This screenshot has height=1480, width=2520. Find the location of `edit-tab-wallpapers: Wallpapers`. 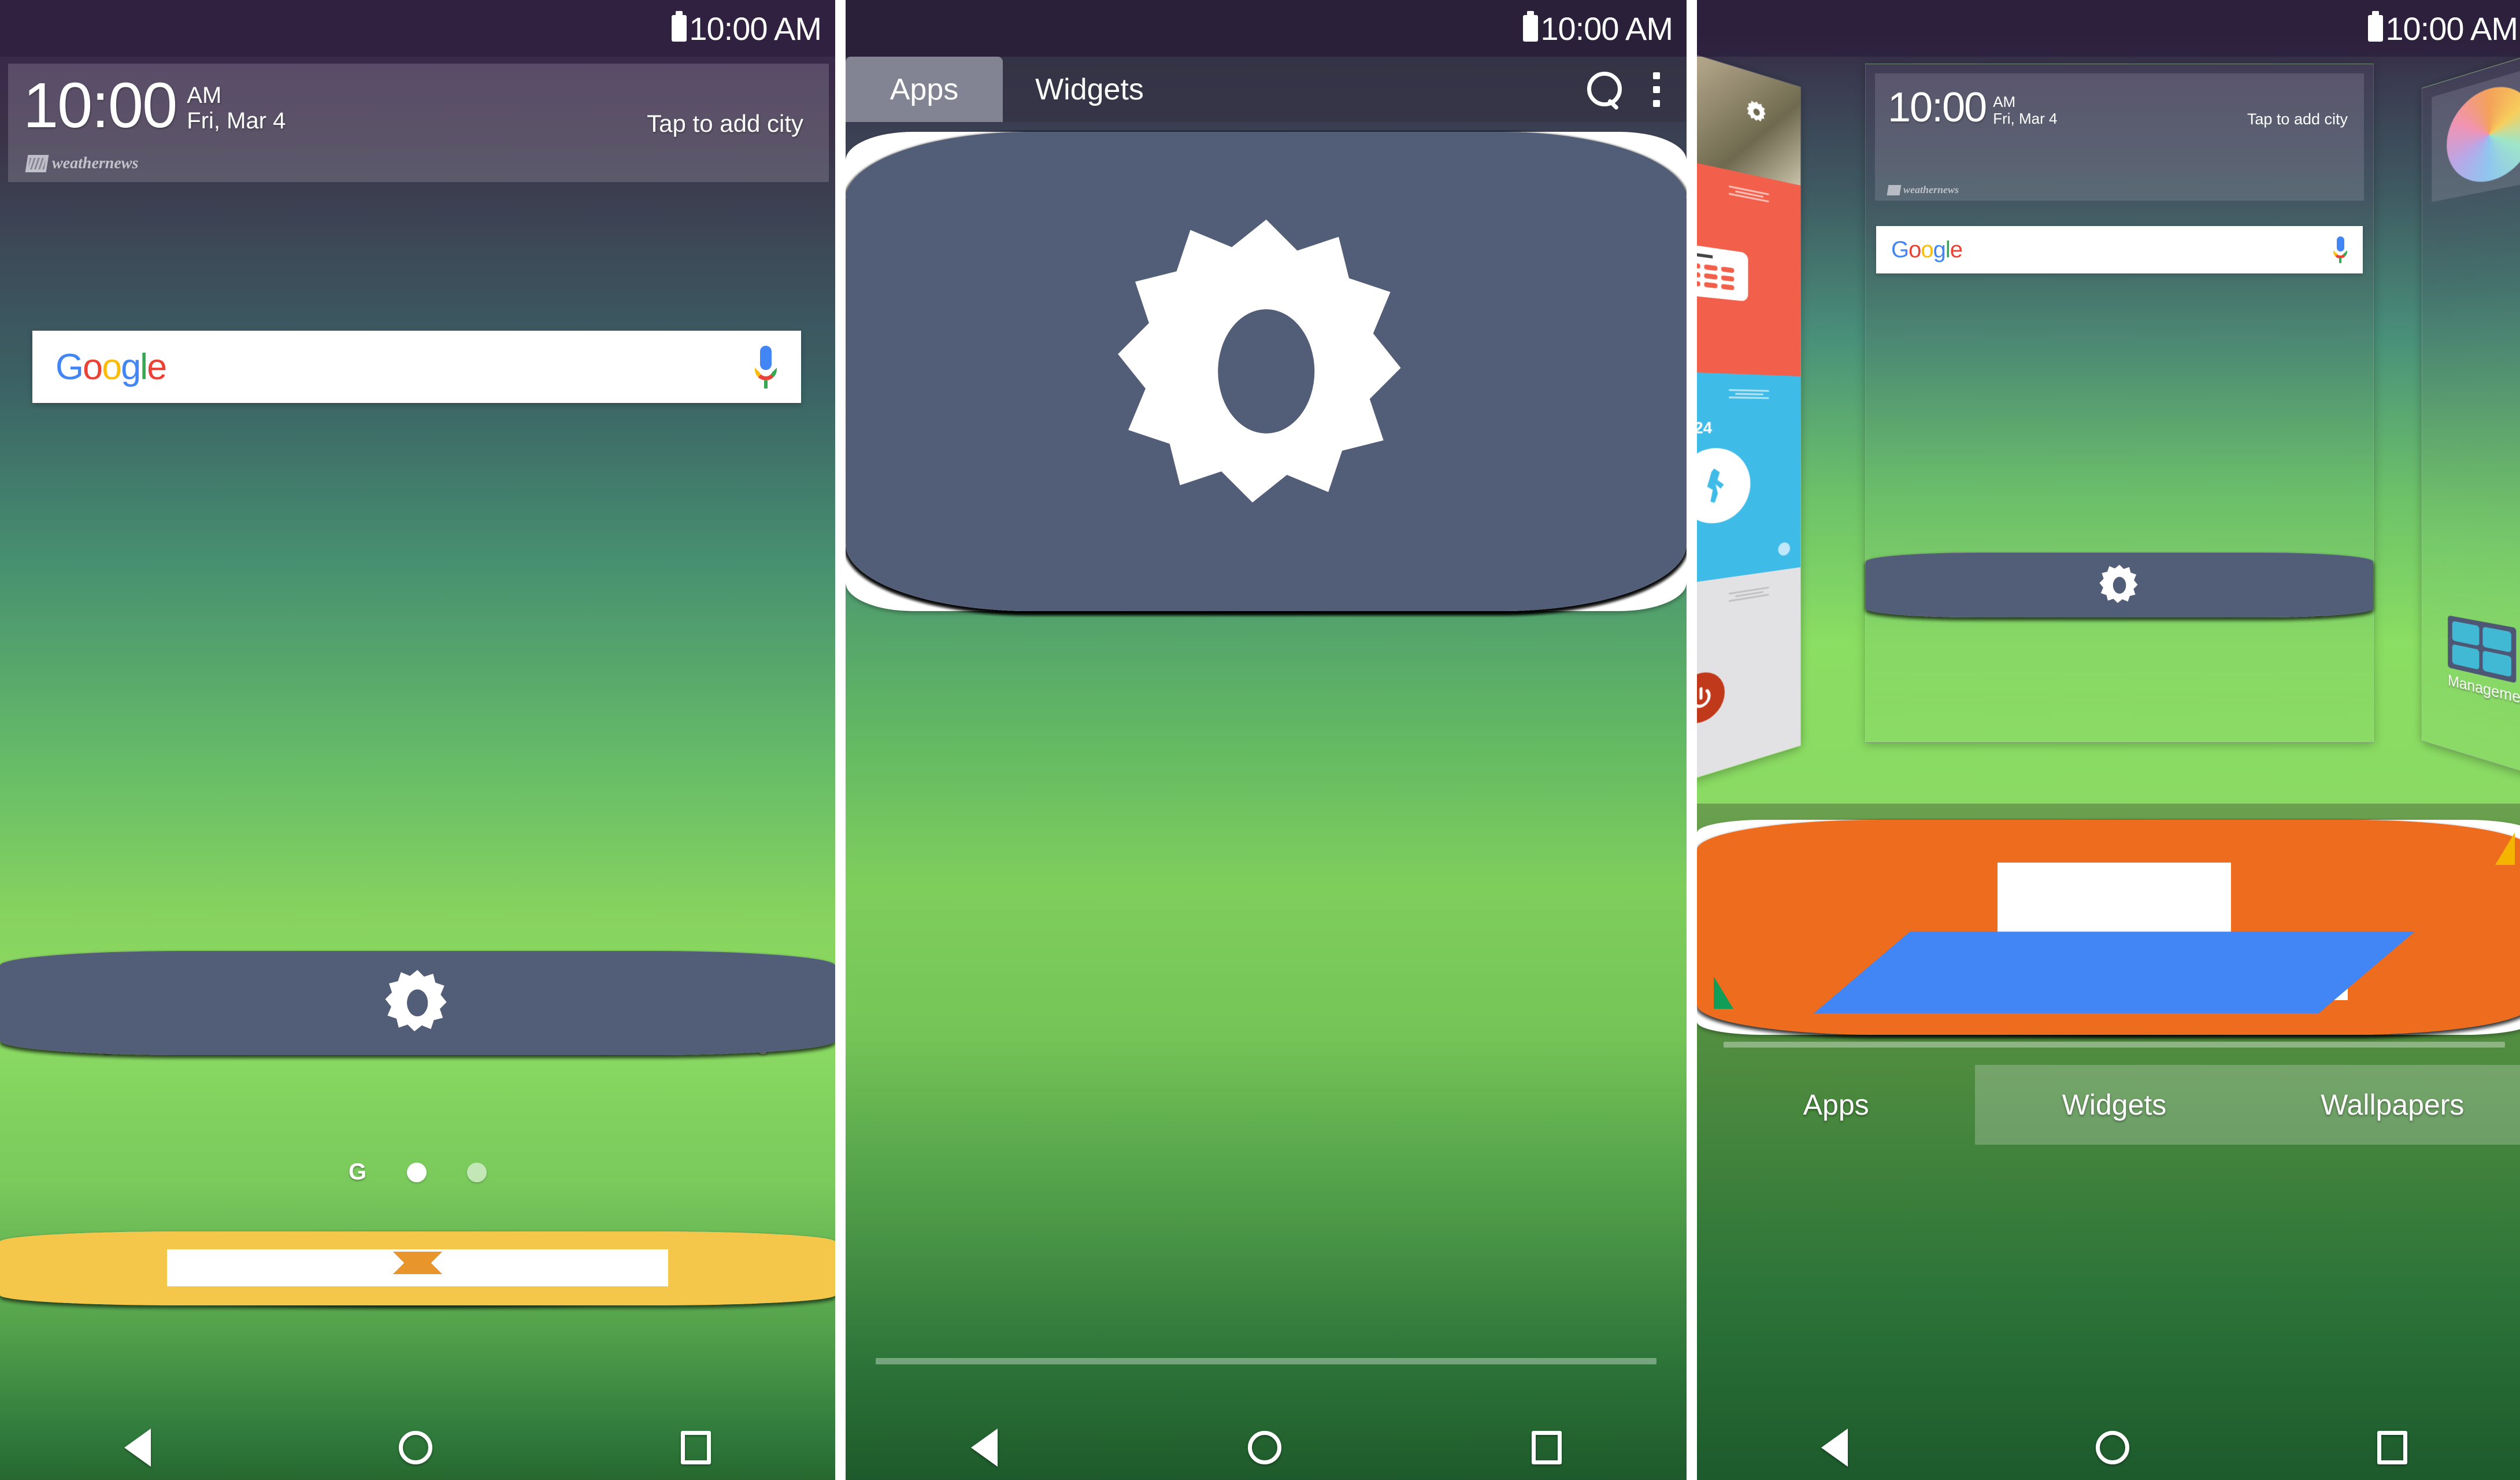

edit-tab-wallpapers: Wallpapers is located at coordinates (2387, 1105).